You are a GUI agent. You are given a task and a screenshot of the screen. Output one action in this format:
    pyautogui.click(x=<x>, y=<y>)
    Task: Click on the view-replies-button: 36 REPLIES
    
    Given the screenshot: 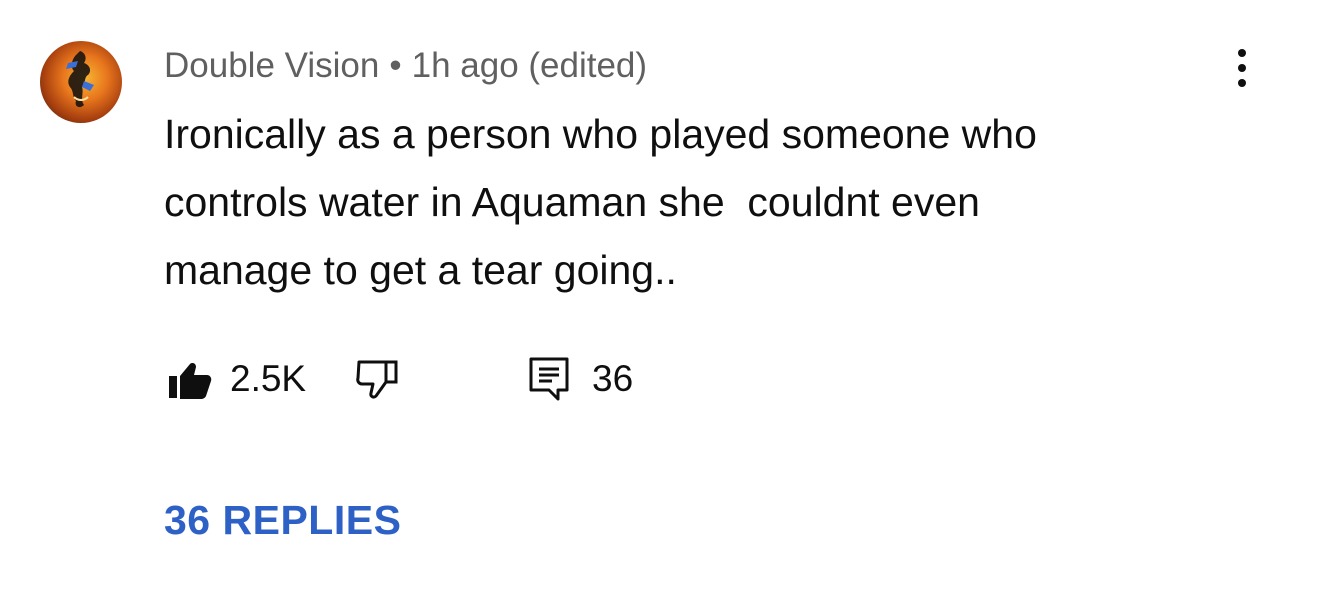 What is the action you would take?
    pyautogui.click(x=282, y=520)
    